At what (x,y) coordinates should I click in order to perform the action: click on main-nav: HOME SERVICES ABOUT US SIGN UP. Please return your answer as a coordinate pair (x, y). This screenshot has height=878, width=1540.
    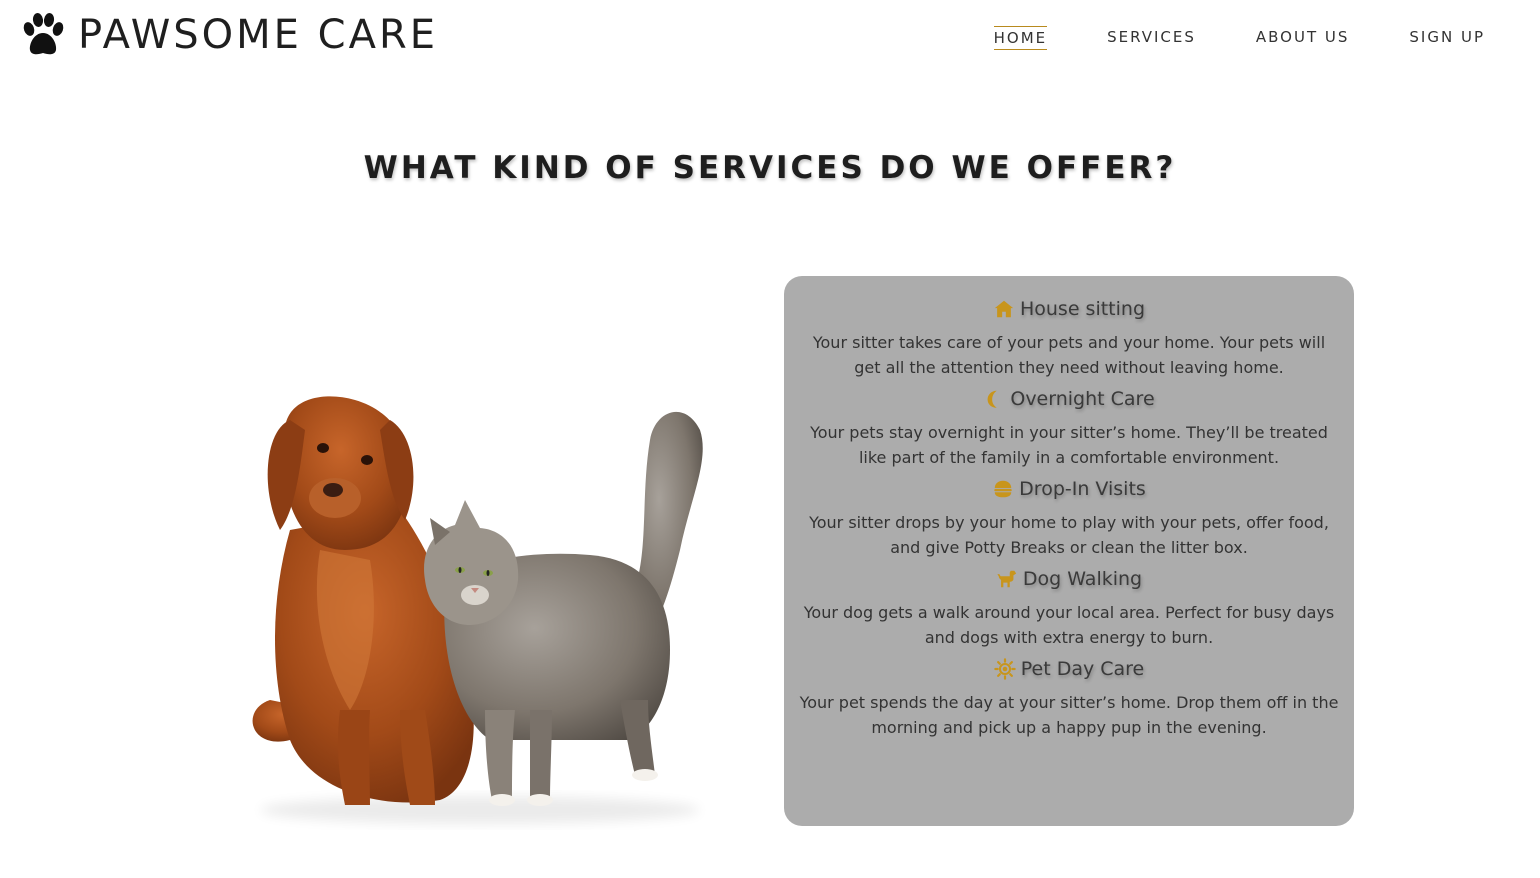
    Looking at the image, I should click on (1239, 38).